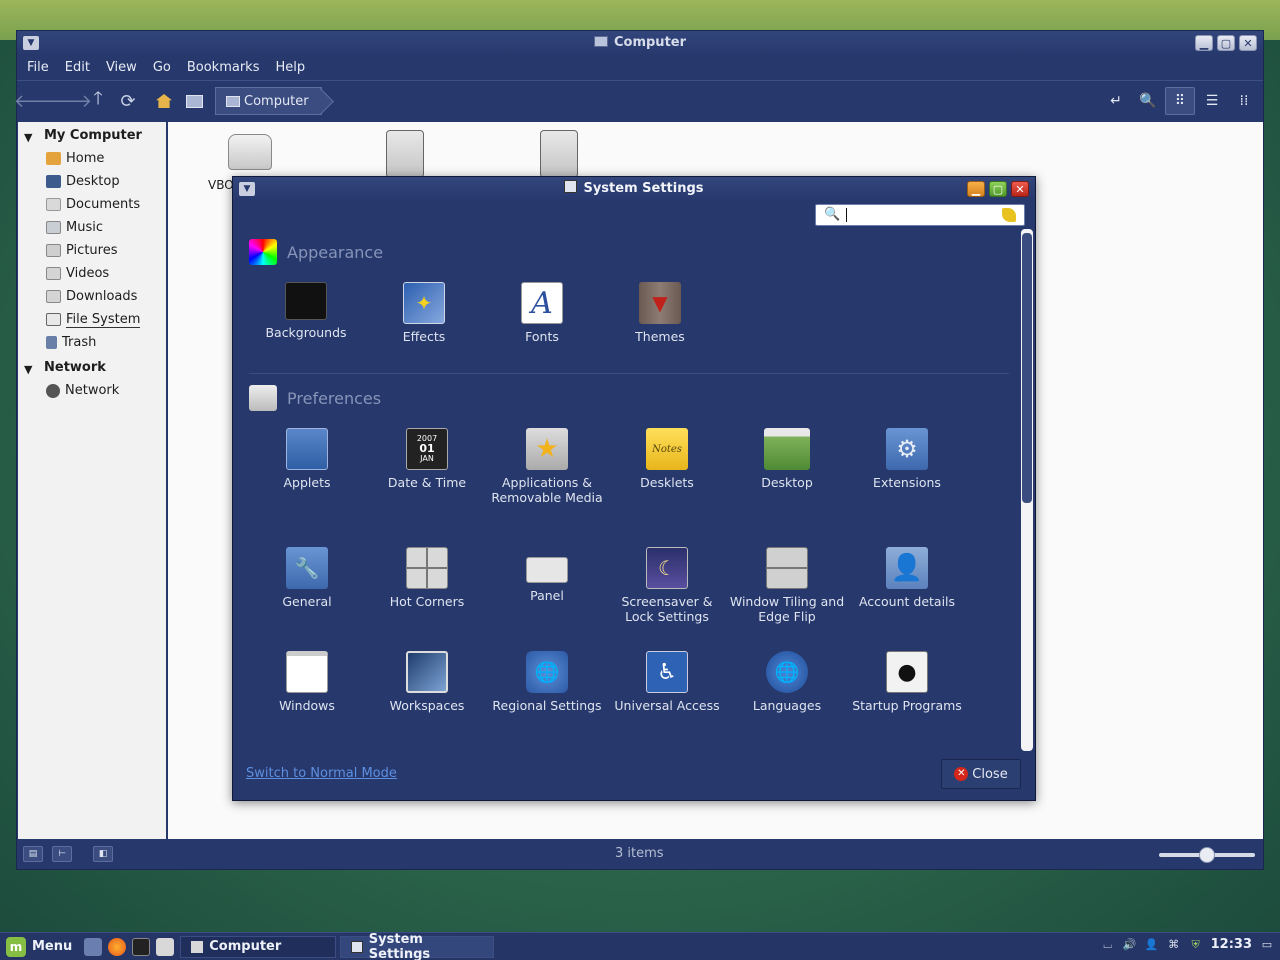 This screenshot has height=960, width=1280. Describe the element at coordinates (321, 773) in the screenshot. I see `switch-mode-link: Switch to Normal Mode` at that location.